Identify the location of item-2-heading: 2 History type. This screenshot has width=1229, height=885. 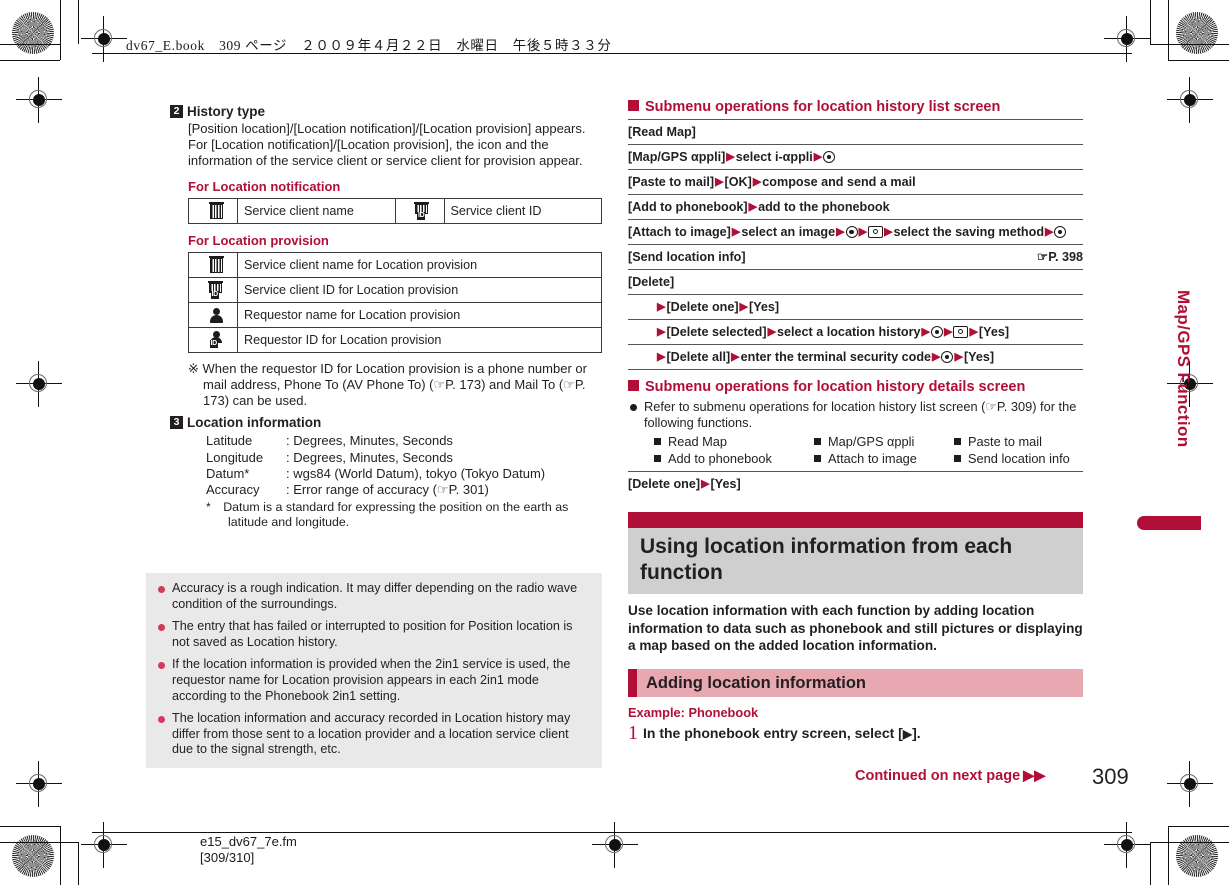
(386, 112).